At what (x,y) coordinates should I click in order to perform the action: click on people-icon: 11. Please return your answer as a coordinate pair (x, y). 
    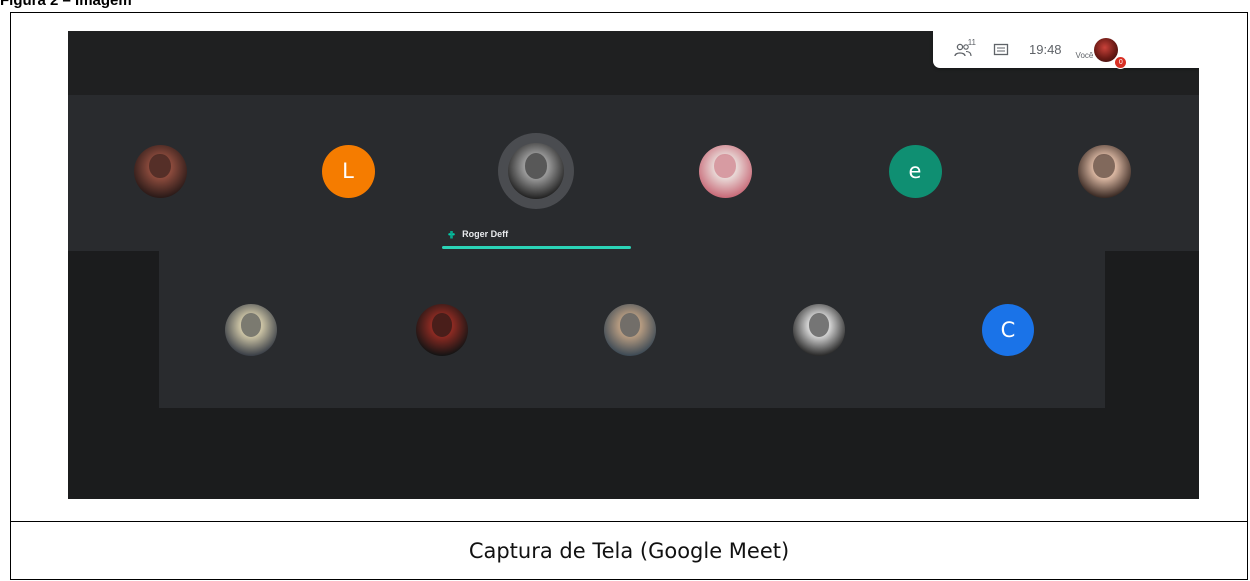
    Looking at the image, I should click on (963, 49).